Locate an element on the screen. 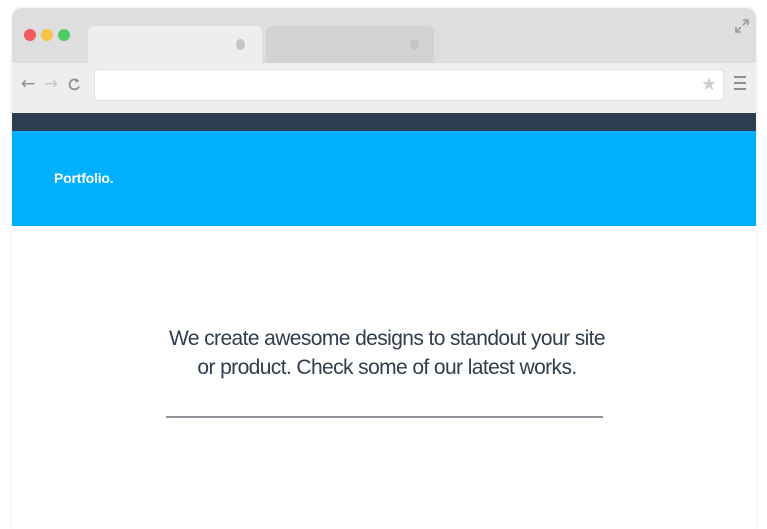  browser-toolbar: ← → ★ is located at coordinates (384, 88).